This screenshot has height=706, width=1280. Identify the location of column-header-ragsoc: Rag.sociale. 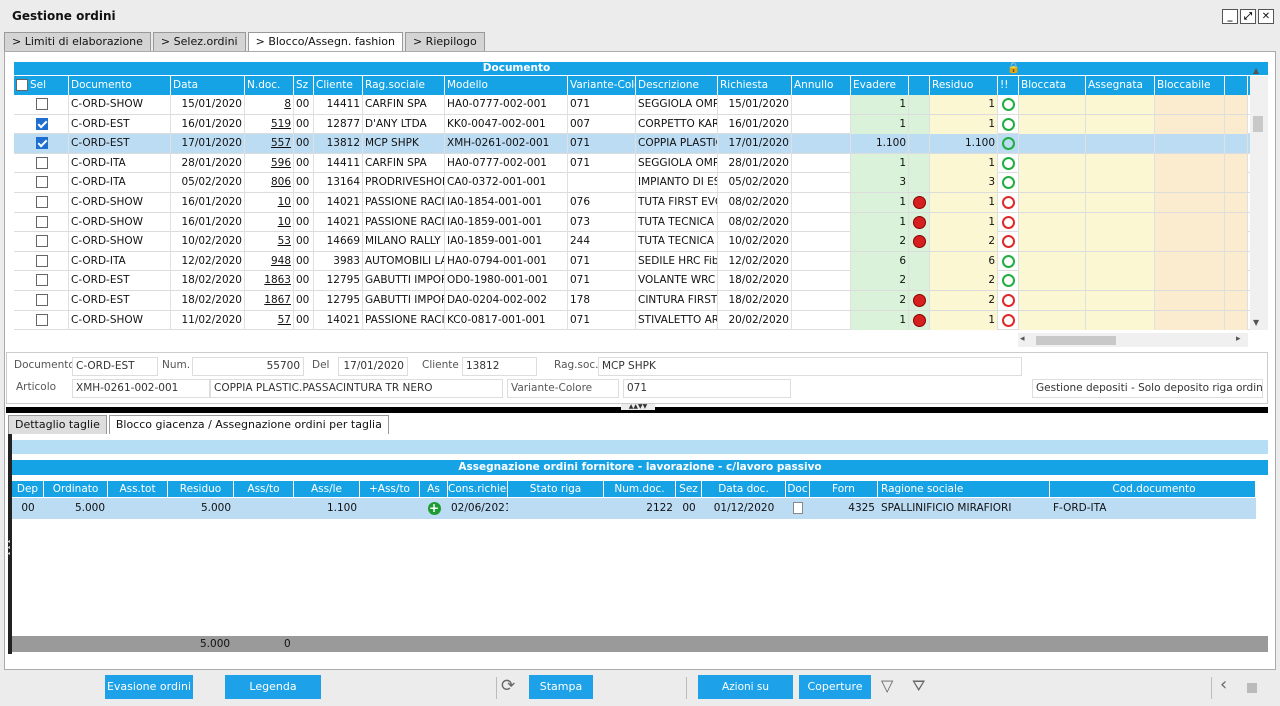
(404, 85).